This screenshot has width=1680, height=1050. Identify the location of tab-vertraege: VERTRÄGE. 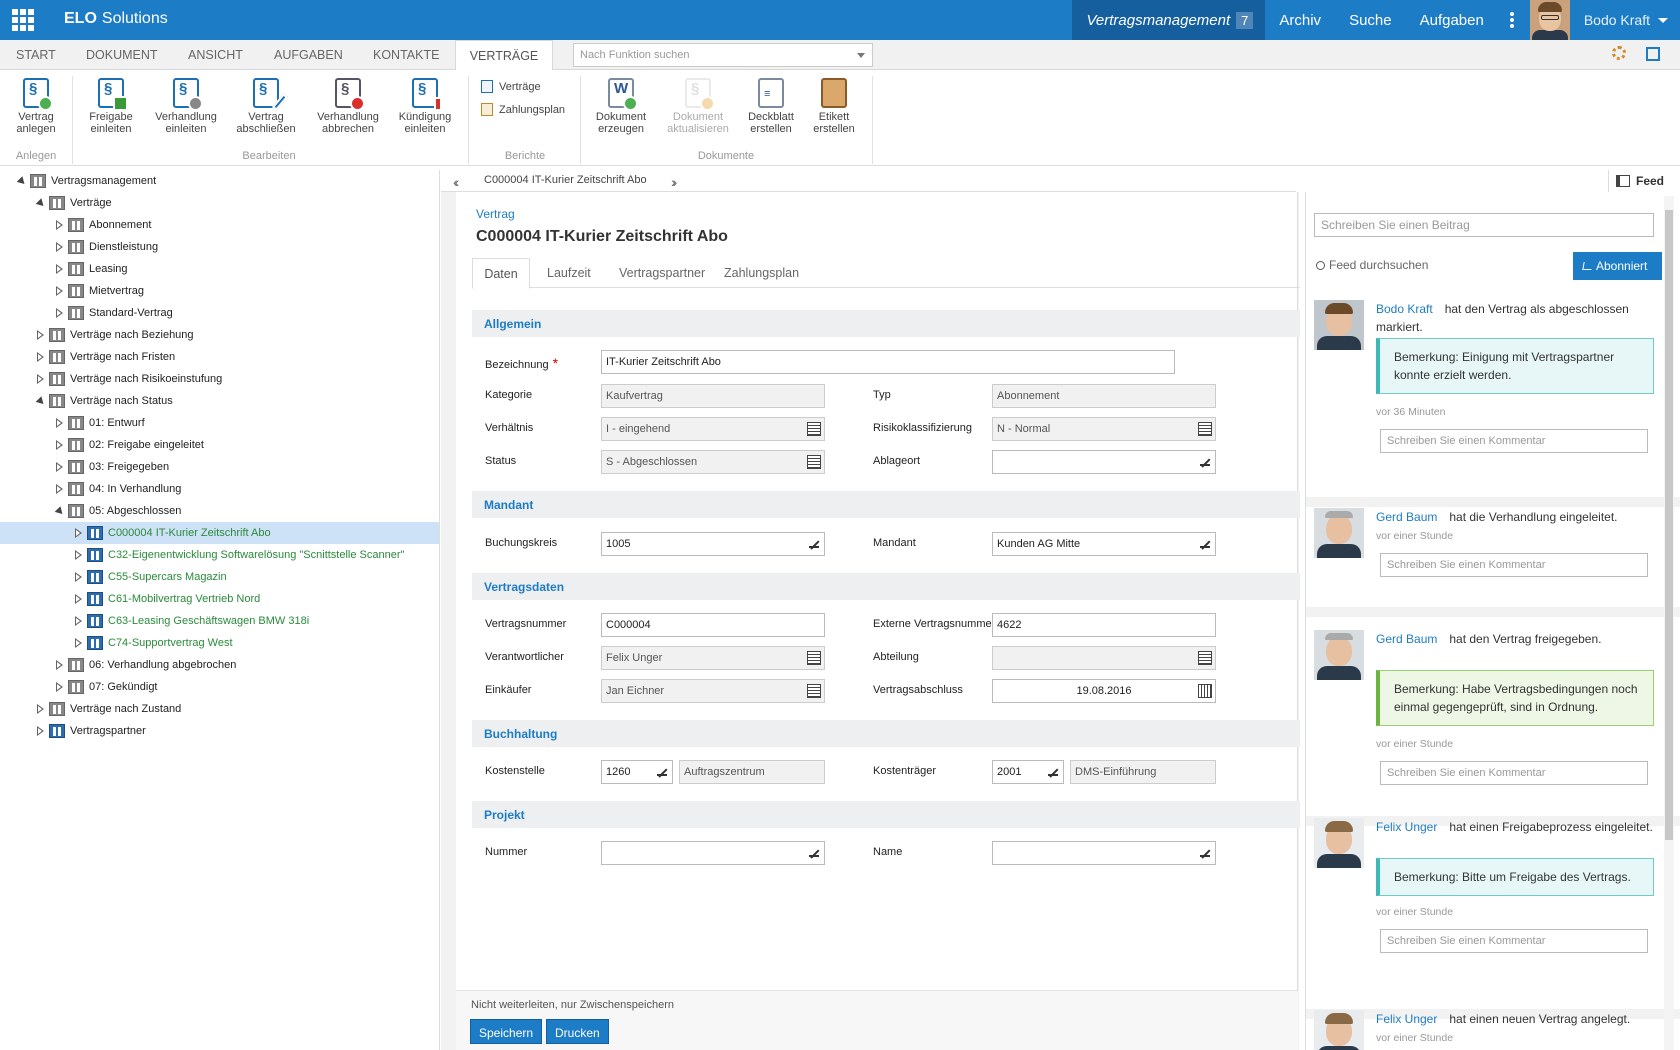
(504, 55).